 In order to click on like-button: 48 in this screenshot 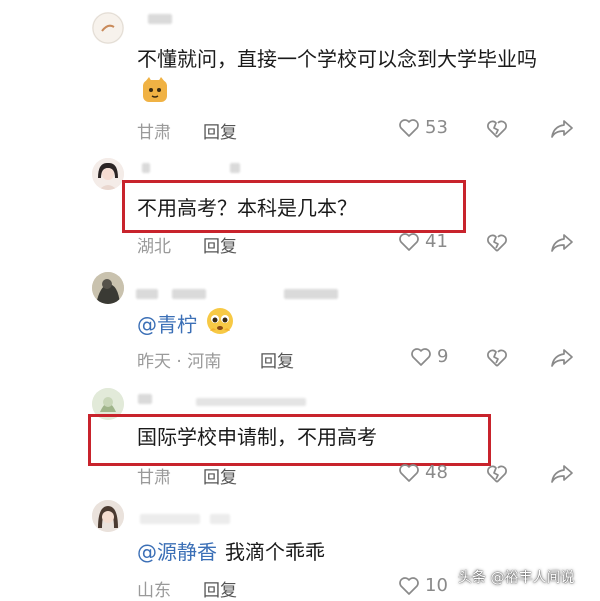, I will do `click(423, 472)`.